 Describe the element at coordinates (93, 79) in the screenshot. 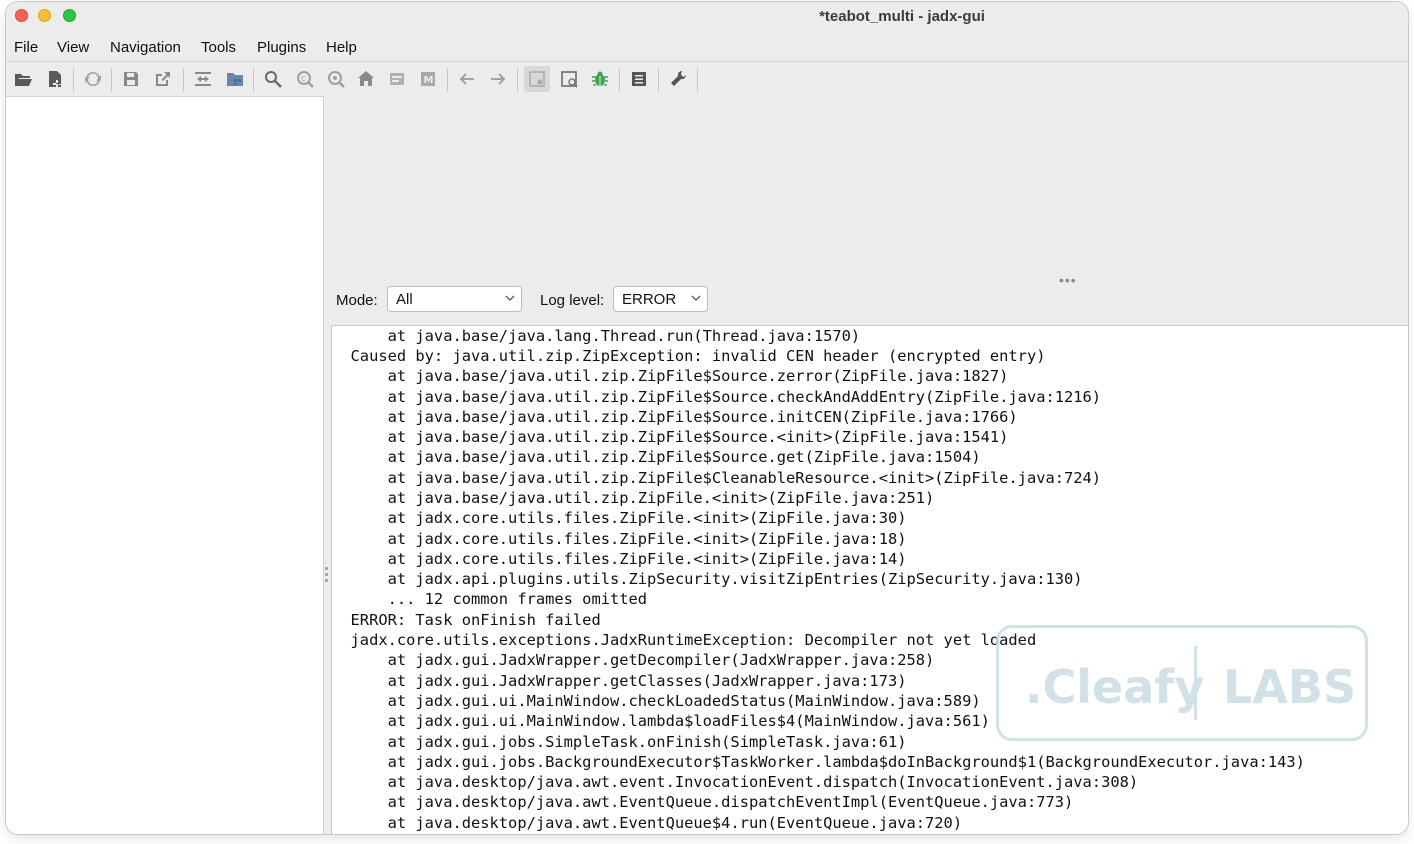

I see `reload-icon` at that location.